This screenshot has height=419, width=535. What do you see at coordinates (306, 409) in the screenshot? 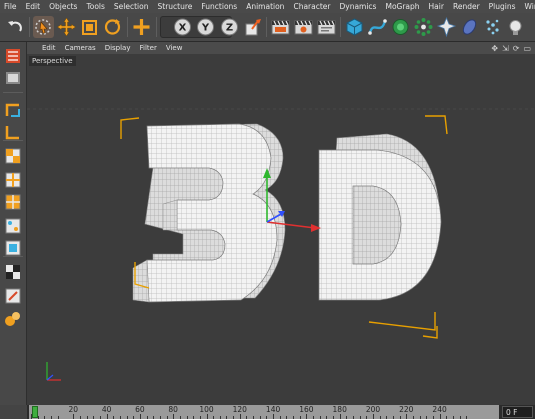
I see `timeline-label: 160` at bounding box center [306, 409].